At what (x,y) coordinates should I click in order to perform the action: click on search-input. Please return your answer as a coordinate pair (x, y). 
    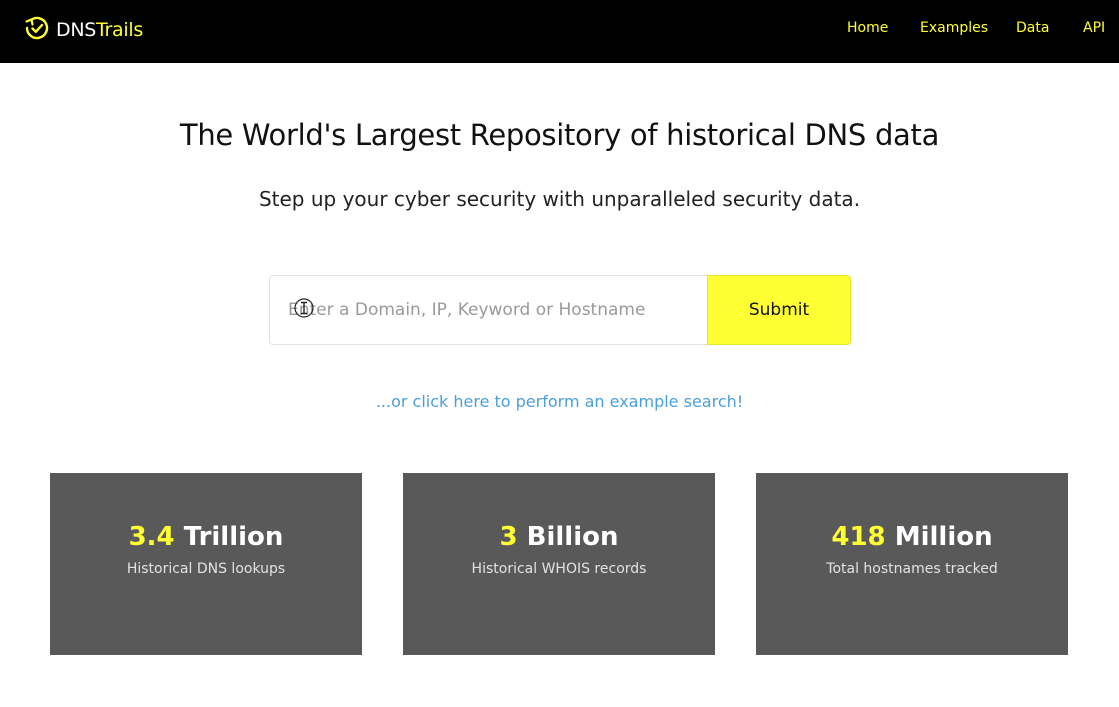
    Looking at the image, I should click on (488, 310).